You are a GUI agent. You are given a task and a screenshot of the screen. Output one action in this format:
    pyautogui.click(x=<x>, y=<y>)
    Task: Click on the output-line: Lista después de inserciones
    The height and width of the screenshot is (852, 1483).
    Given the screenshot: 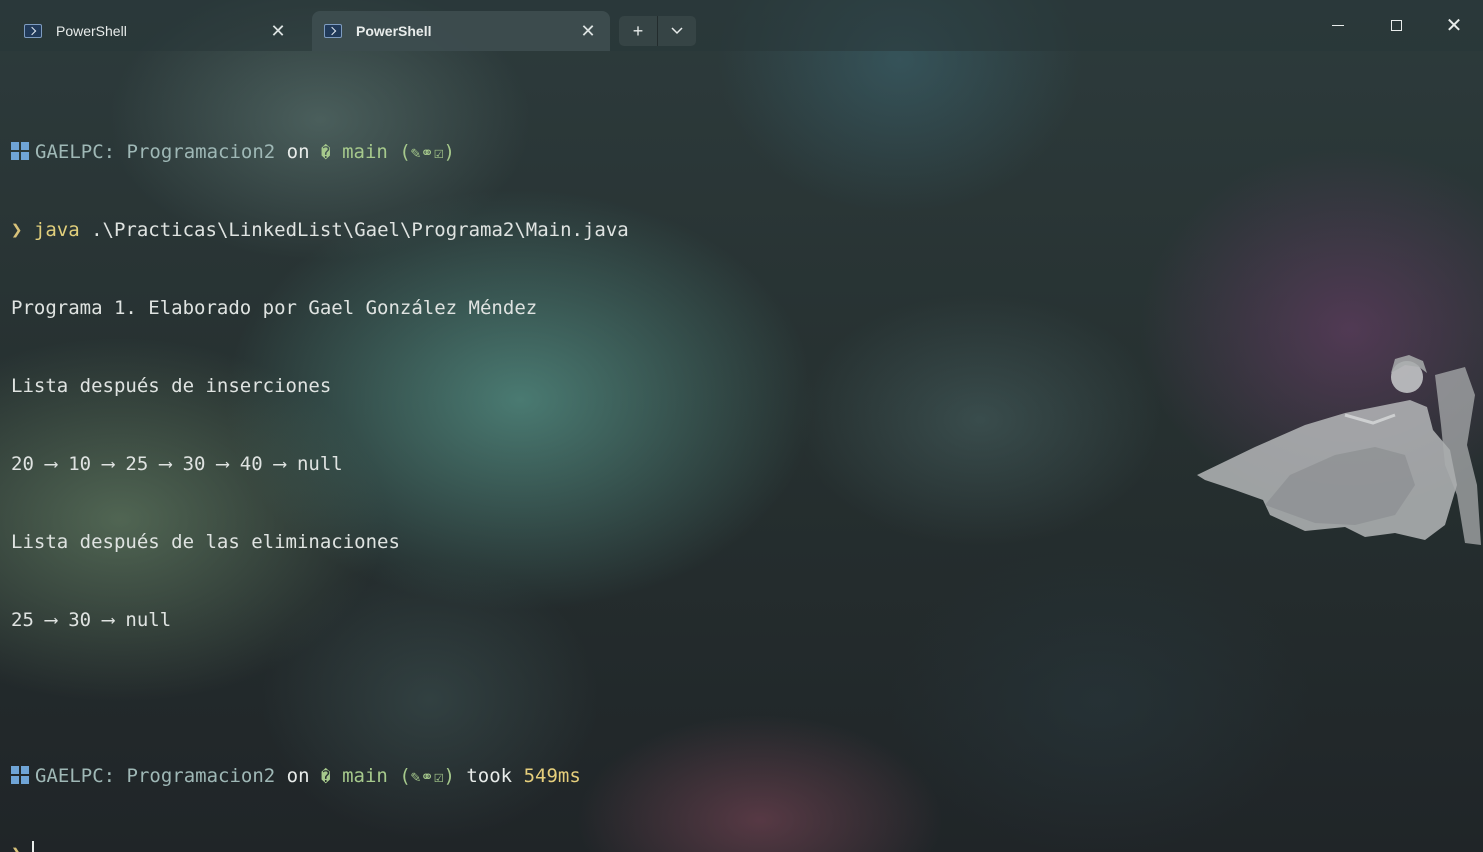 What is the action you would take?
    pyautogui.click(x=171, y=386)
    